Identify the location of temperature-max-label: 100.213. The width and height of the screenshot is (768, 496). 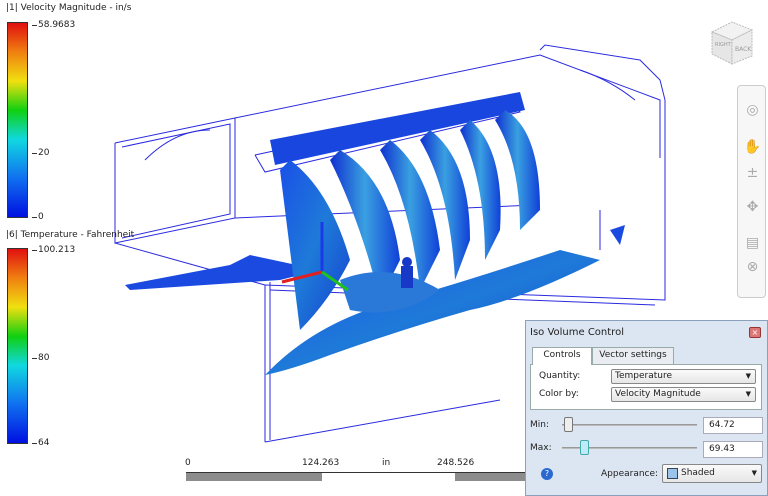
(53, 250).